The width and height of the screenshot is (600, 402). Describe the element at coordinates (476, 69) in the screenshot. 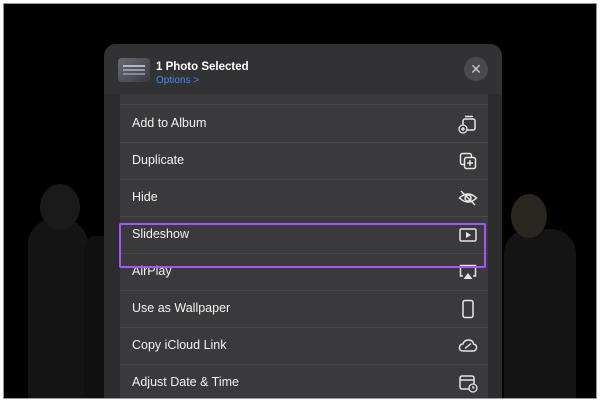

I see `close-button: ✕` at that location.